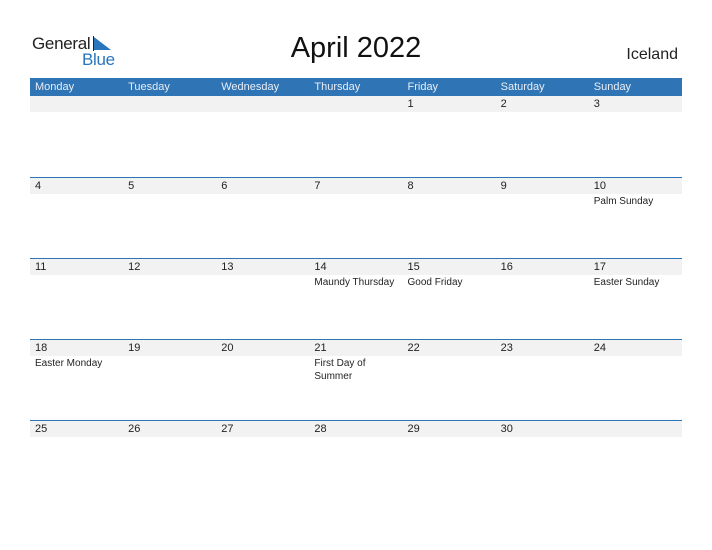 The height and width of the screenshot is (550, 712). I want to click on day-number: 9, so click(503, 186).